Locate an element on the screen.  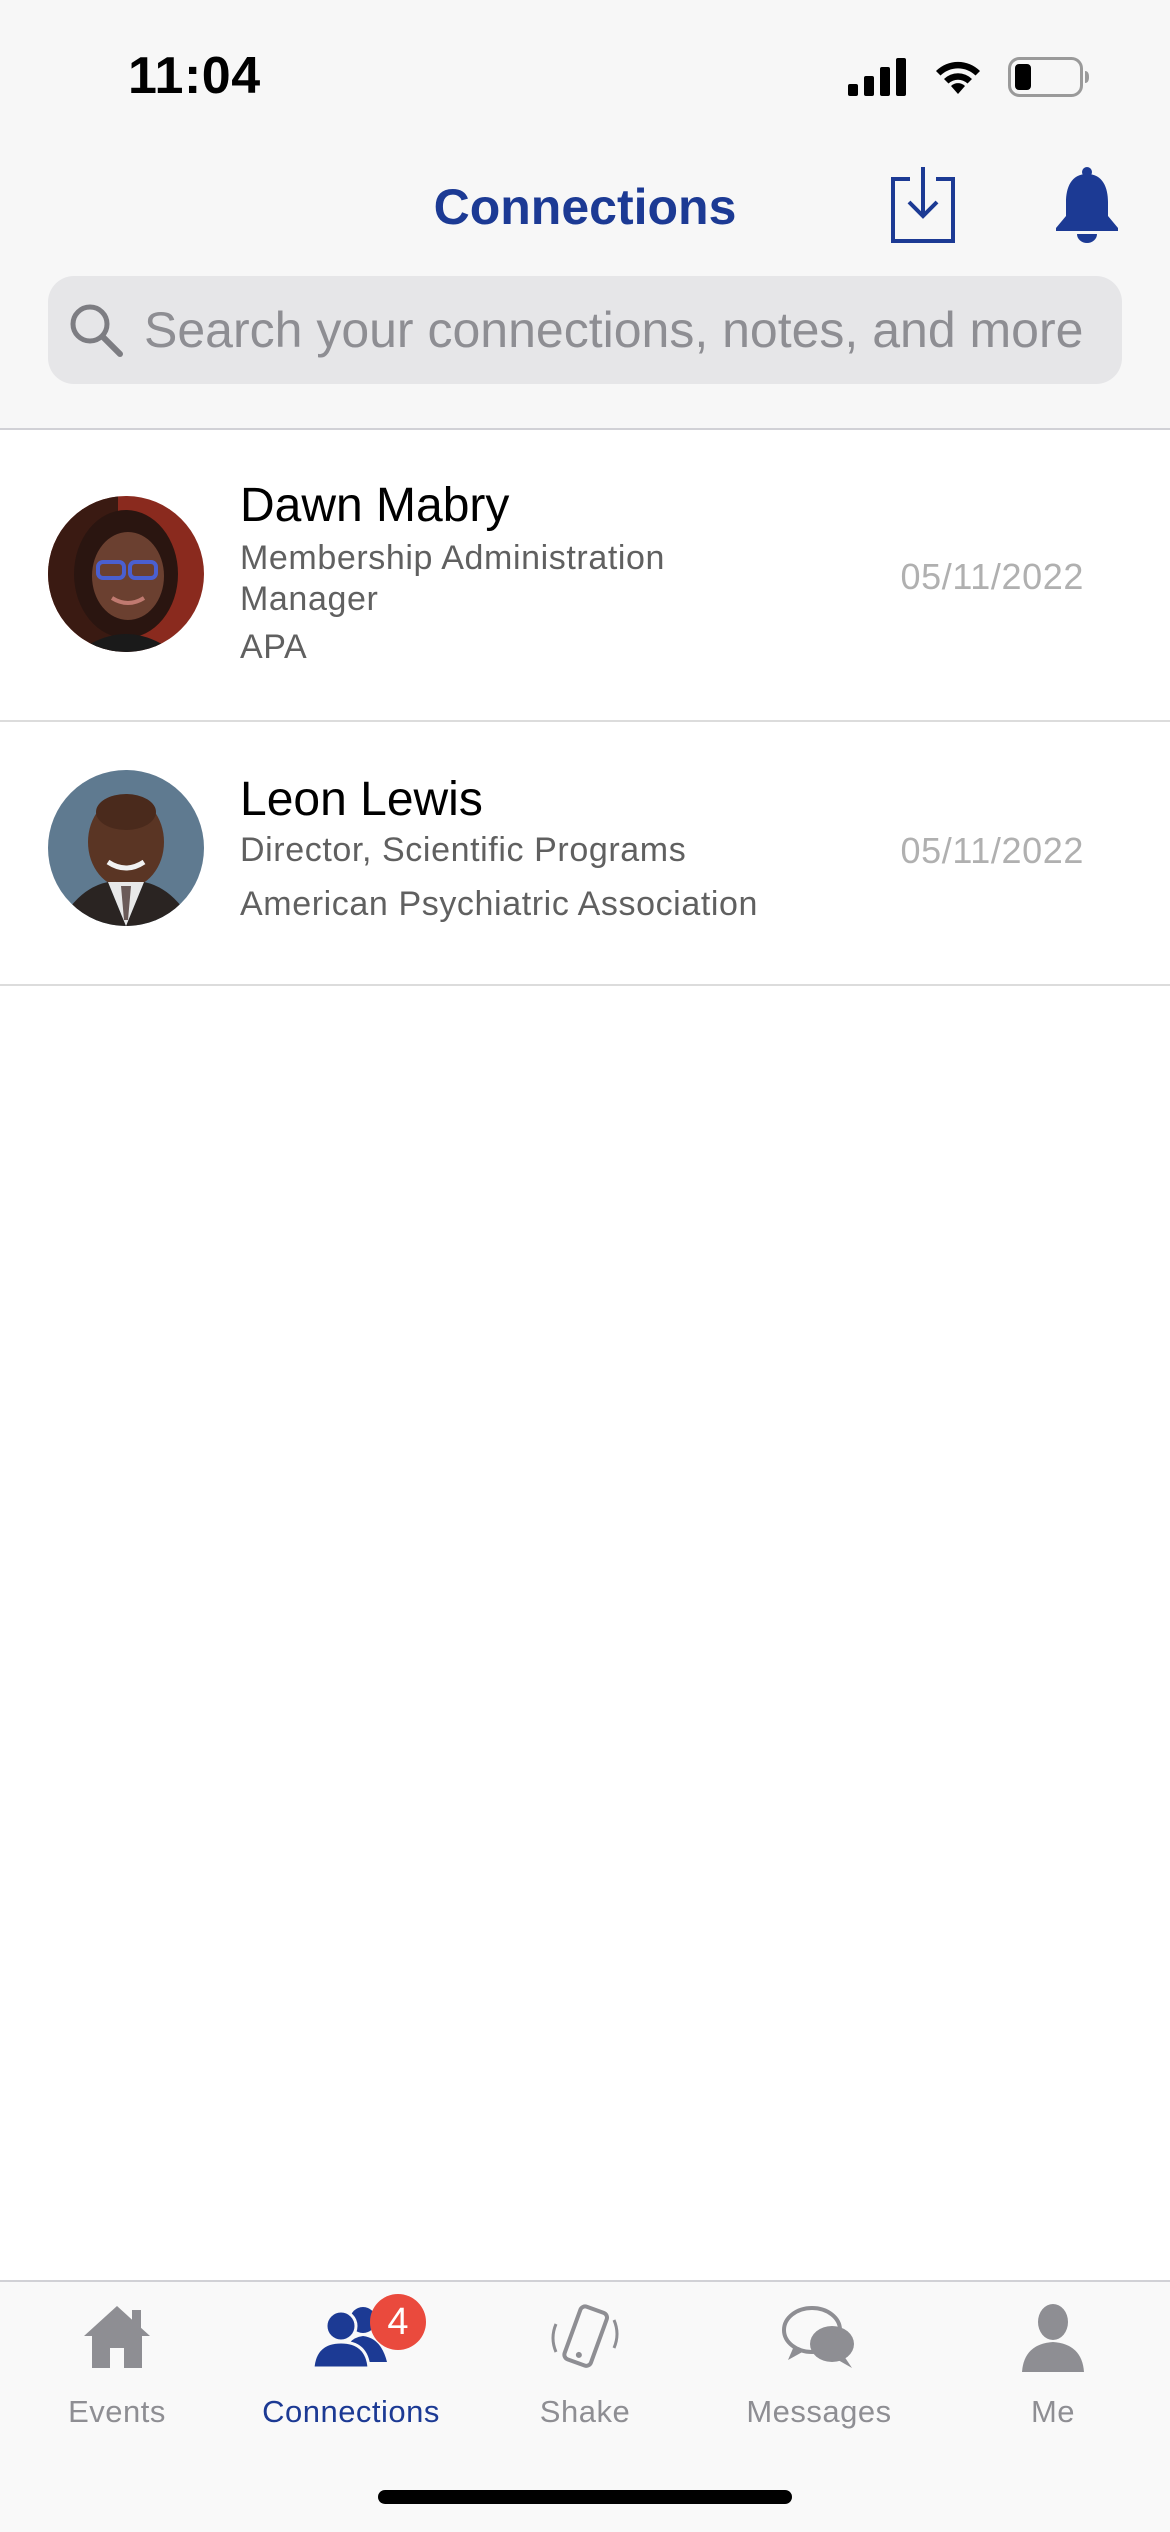
download-icon is located at coordinates (923, 205).